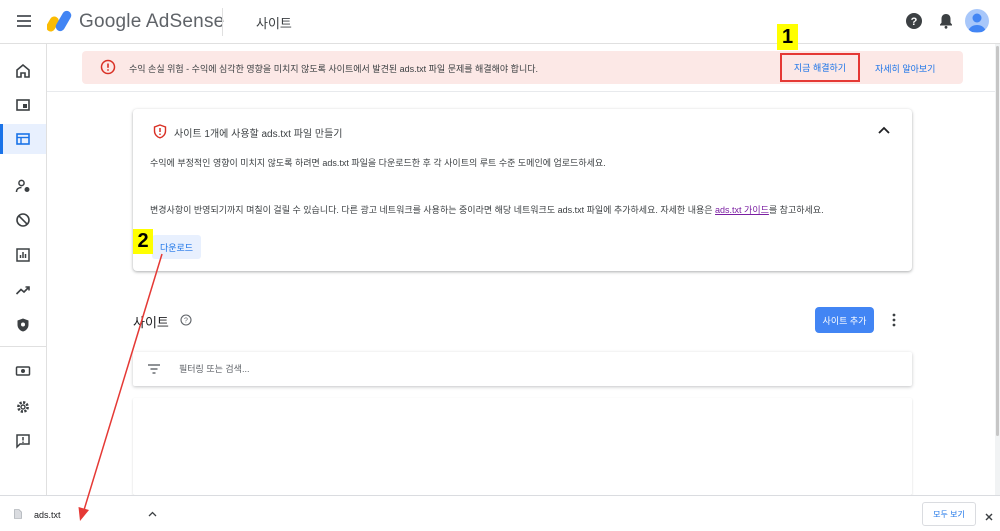 The image size is (1000, 531). I want to click on annotation-badge-2: 2, so click(143, 241).